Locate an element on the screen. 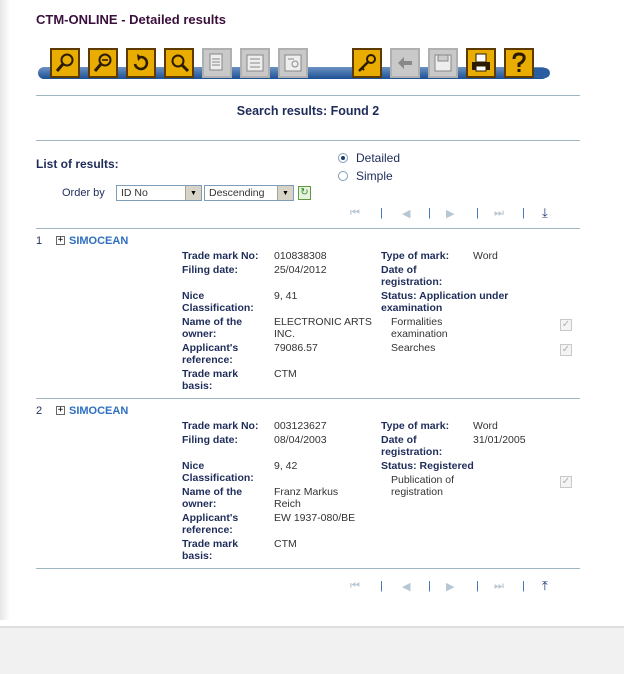 This screenshot has height=674, width=624. print-list-button is located at coordinates (217, 63).